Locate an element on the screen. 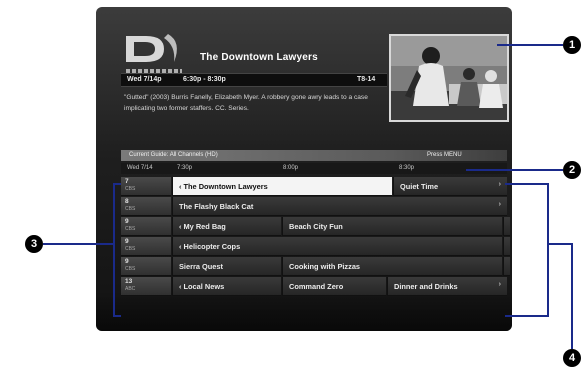  program-cell: Cooking with Pizzas is located at coordinates (392, 266).